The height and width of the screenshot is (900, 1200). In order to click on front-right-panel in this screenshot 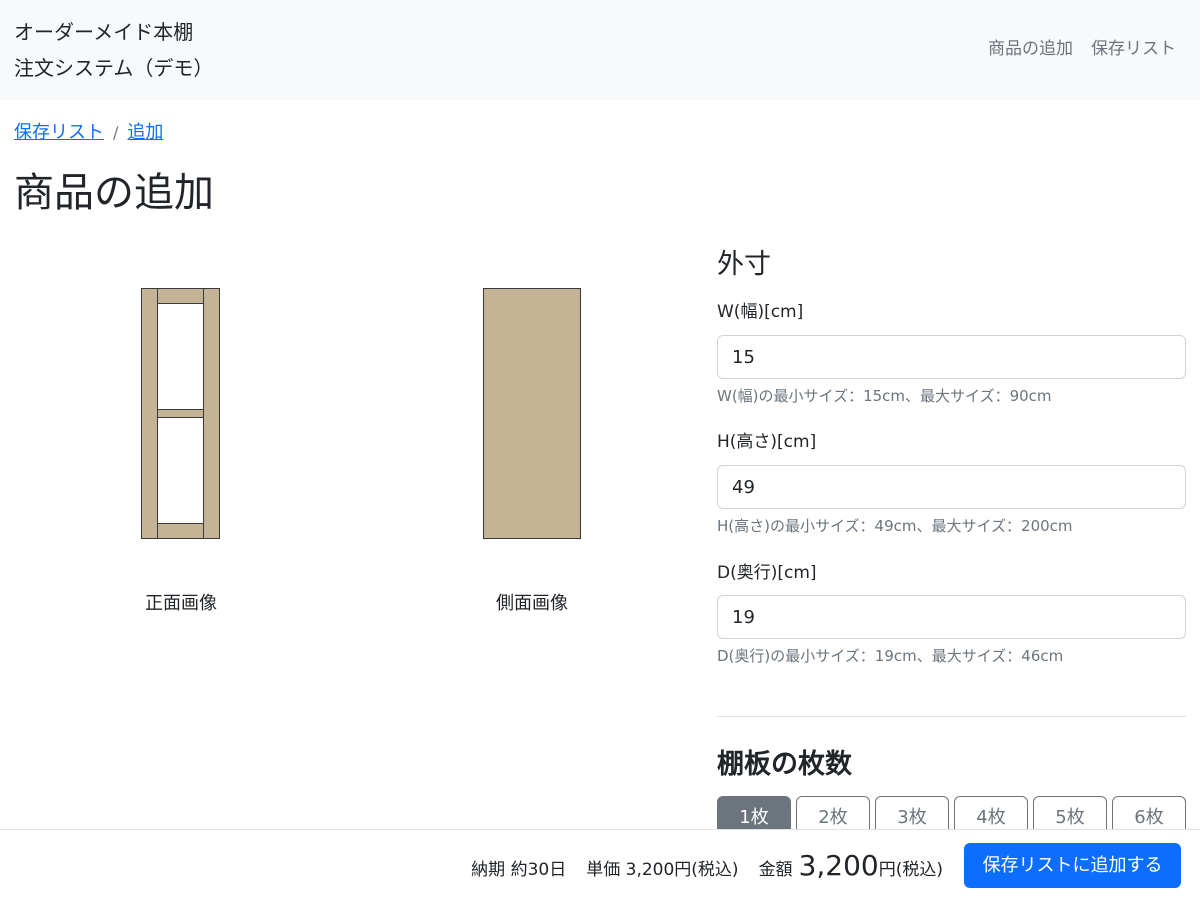, I will do `click(211, 413)`.